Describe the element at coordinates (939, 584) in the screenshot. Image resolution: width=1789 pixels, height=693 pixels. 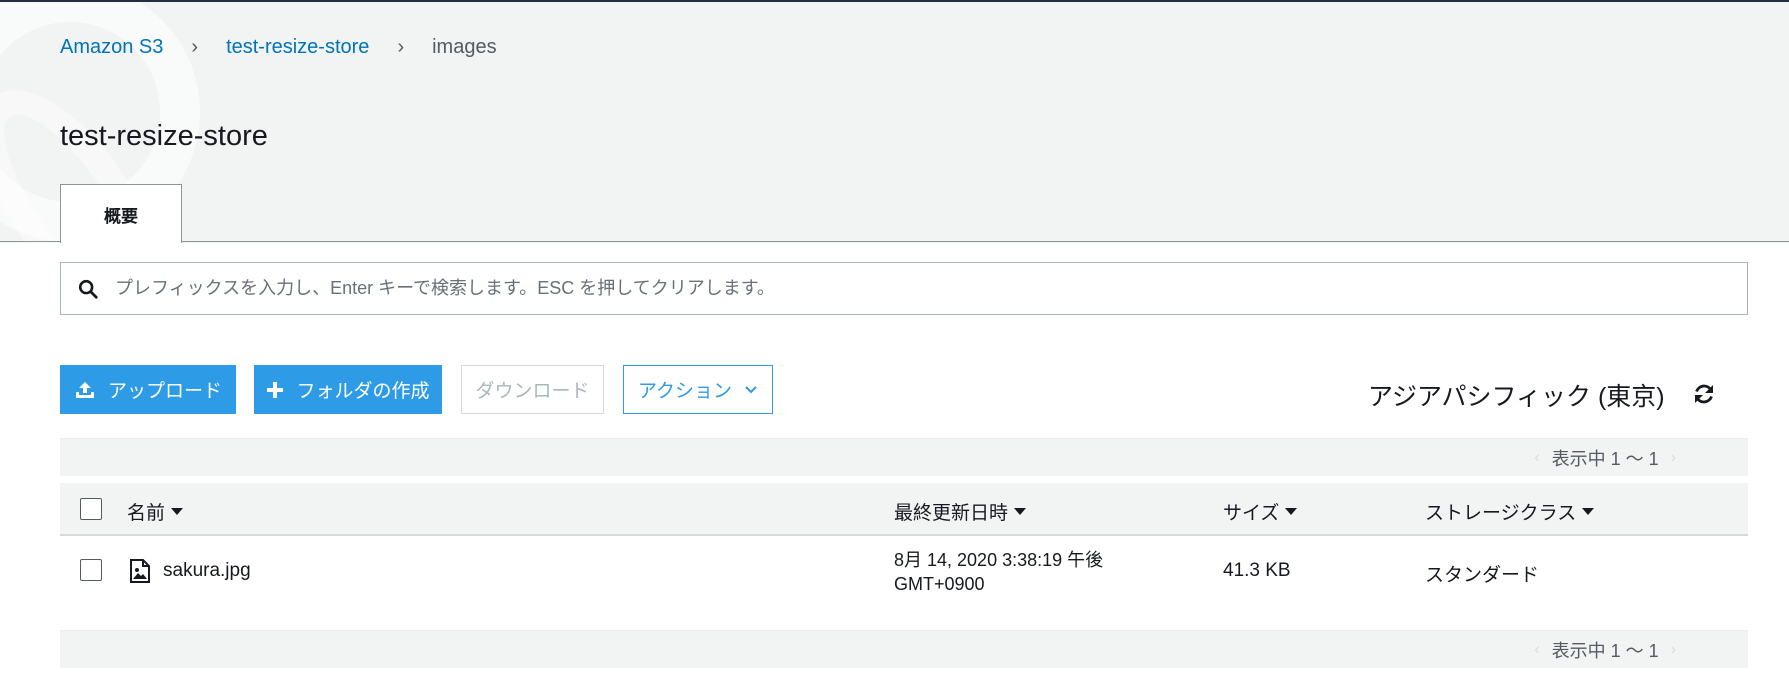
I see `file-modified-timezone: GMT+0900` at that location.